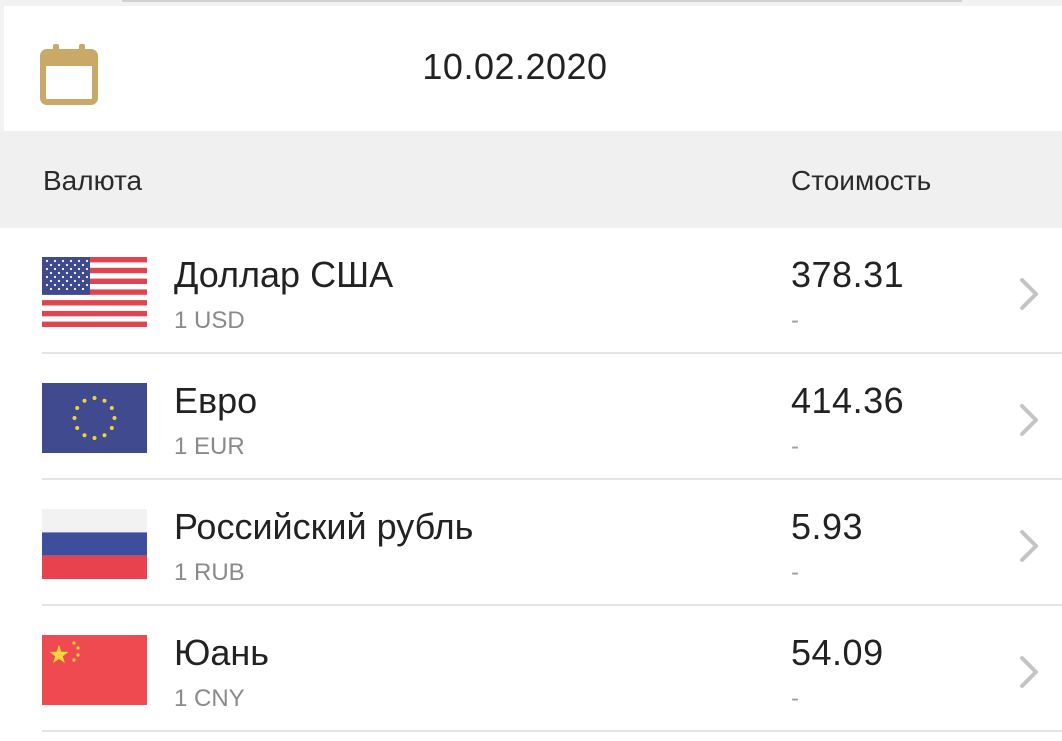 This screenshot has width=1062, height=741. Describe the element at coordinates (284, 274) in the screenshot. I see `currency-name: Доллар США` at that location.